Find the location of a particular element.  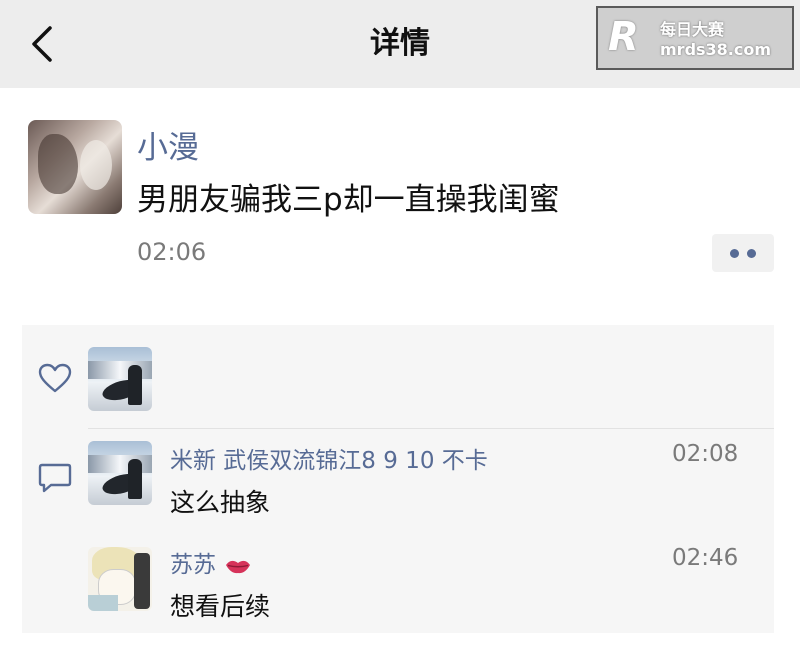

heart-icon is located at coordinates (55, 378).